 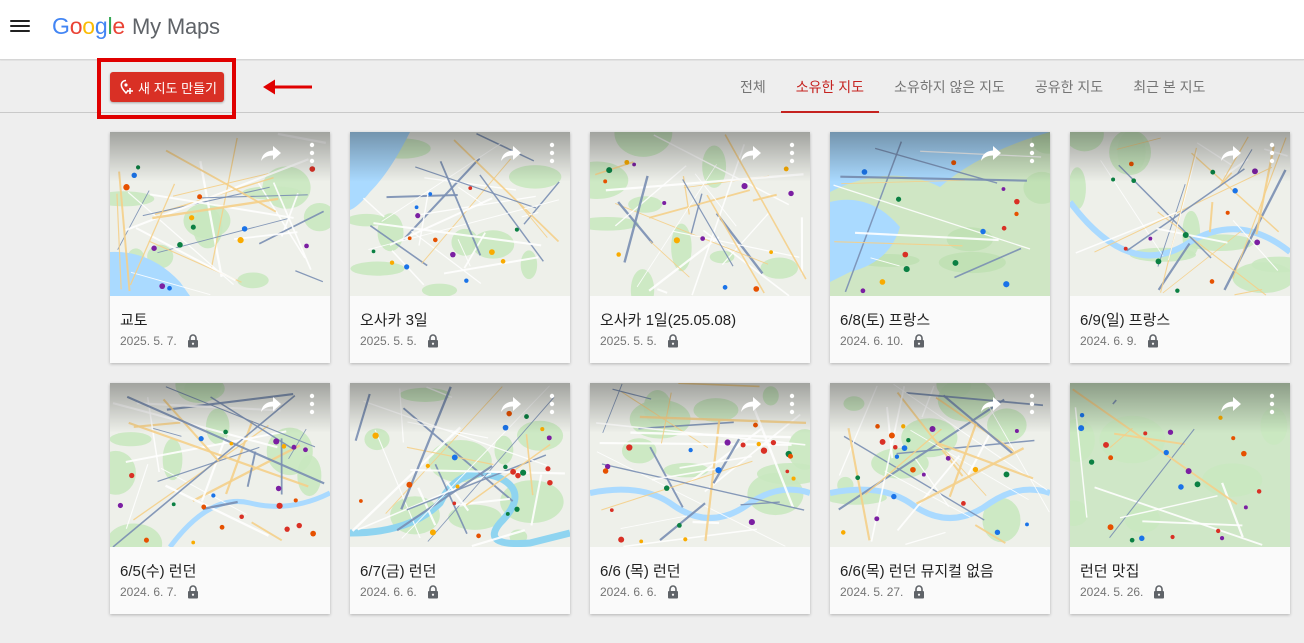 What do you see at coordinates (1125, 319) in the screenshot?
I see `map-title: 6/9(일) 프랑스` at bounding box center [1125, 319].